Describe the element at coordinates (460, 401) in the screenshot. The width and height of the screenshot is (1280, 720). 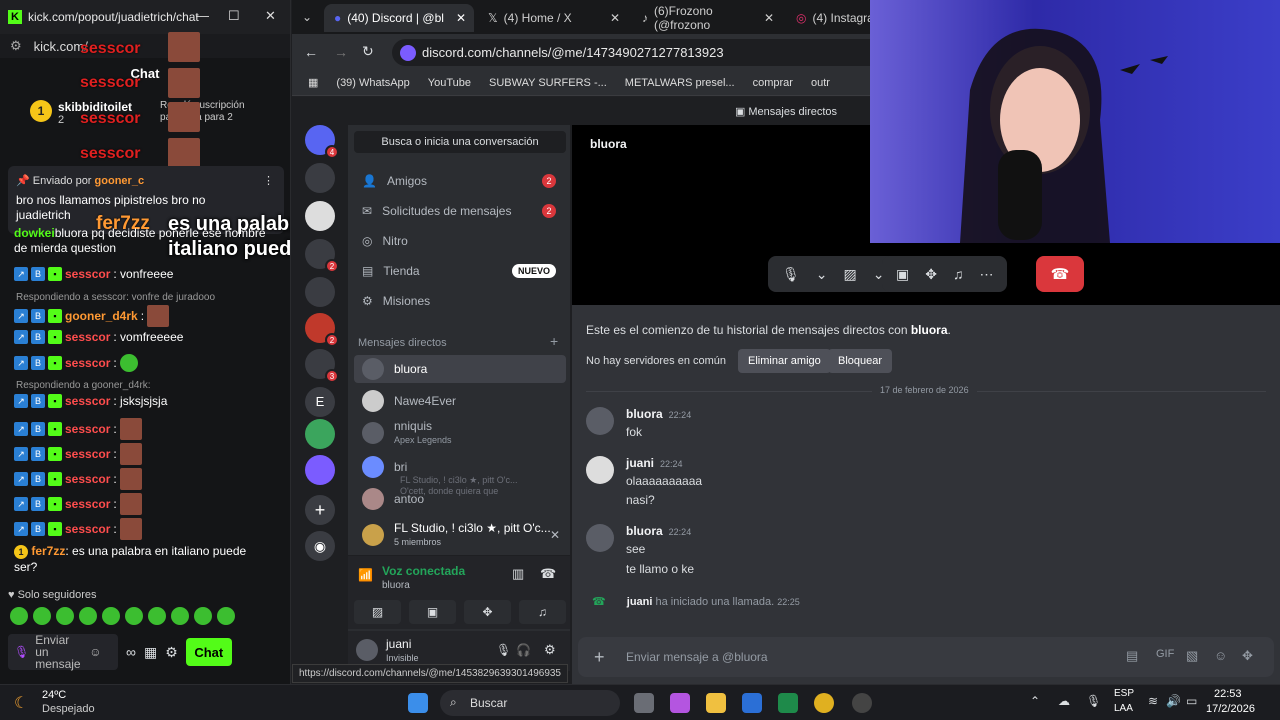
I see `dm-item-nawe4ever: Nawe4Ever` at that location.